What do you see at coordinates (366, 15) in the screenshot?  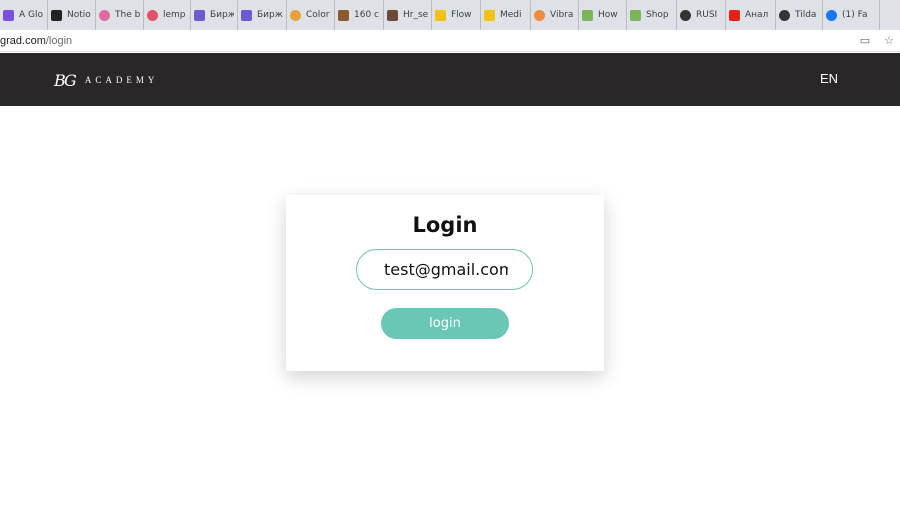 I see `browser-tab-label: 160 c` at bounding box center [366, 15].